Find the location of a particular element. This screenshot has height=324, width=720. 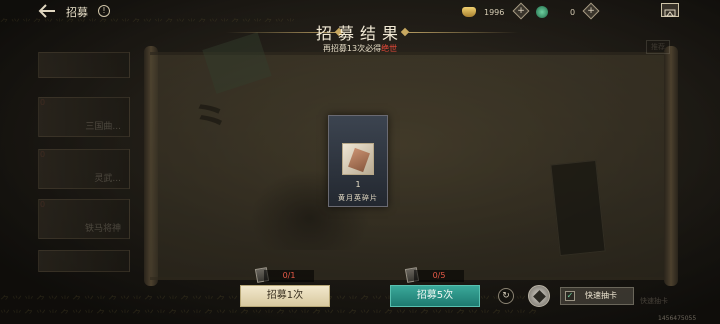

hero-fragment-icon is located at coordinates (358, 159).